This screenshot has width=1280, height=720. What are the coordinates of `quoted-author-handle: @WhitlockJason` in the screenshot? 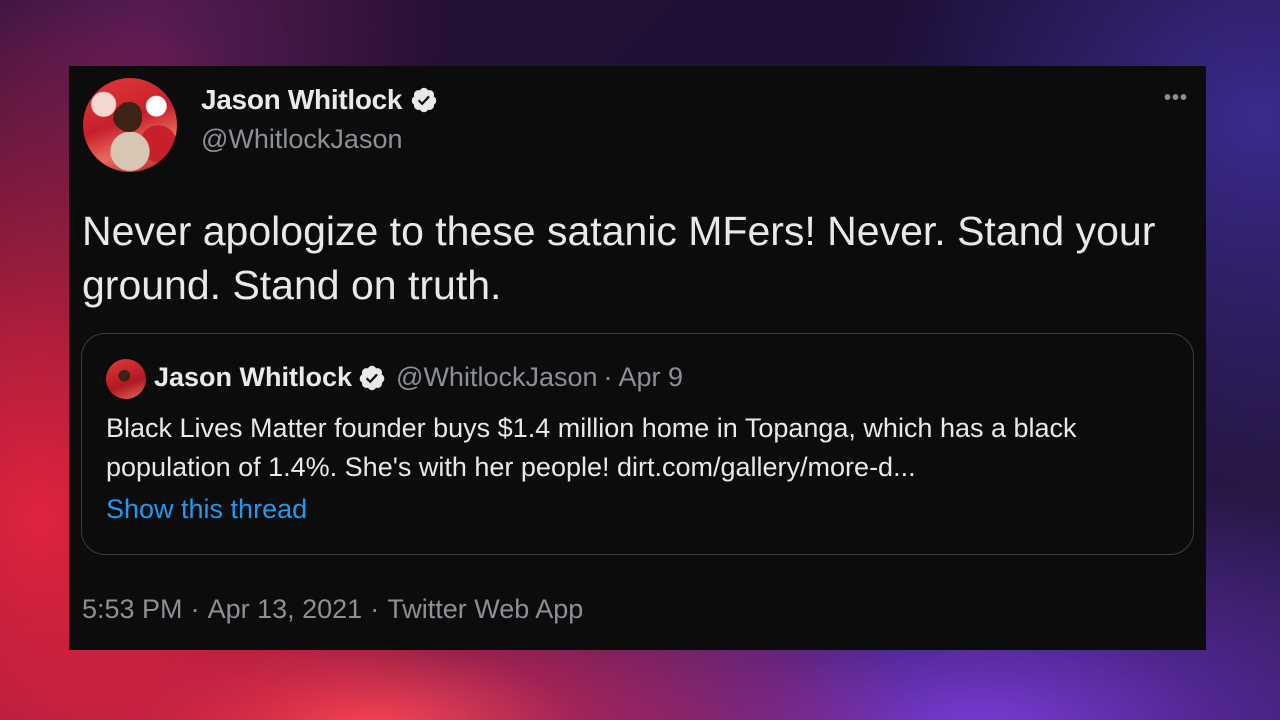 It's located at (497, 377).